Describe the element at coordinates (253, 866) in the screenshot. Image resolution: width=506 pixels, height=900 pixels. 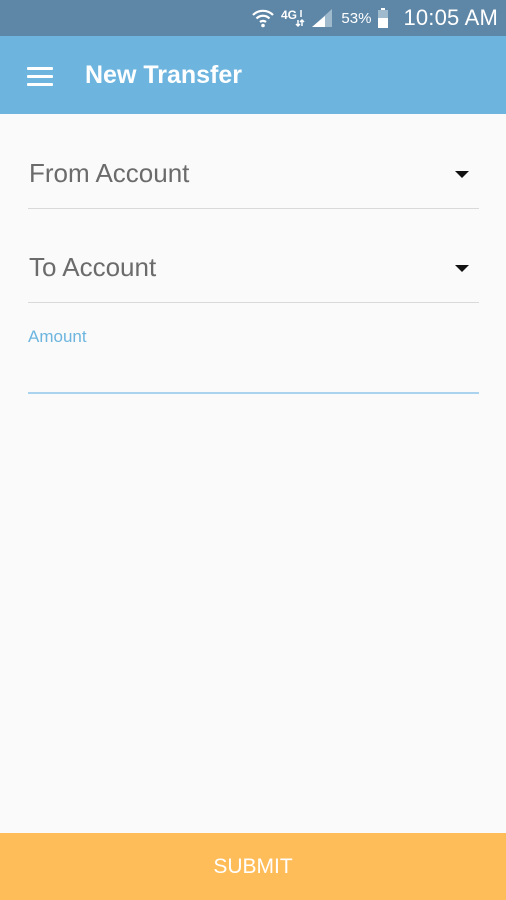
I see `submit-button: SUBMIT` at that location.